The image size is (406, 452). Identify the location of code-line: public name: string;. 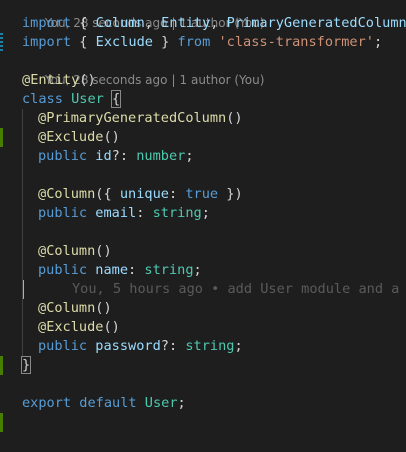
(214, 270).